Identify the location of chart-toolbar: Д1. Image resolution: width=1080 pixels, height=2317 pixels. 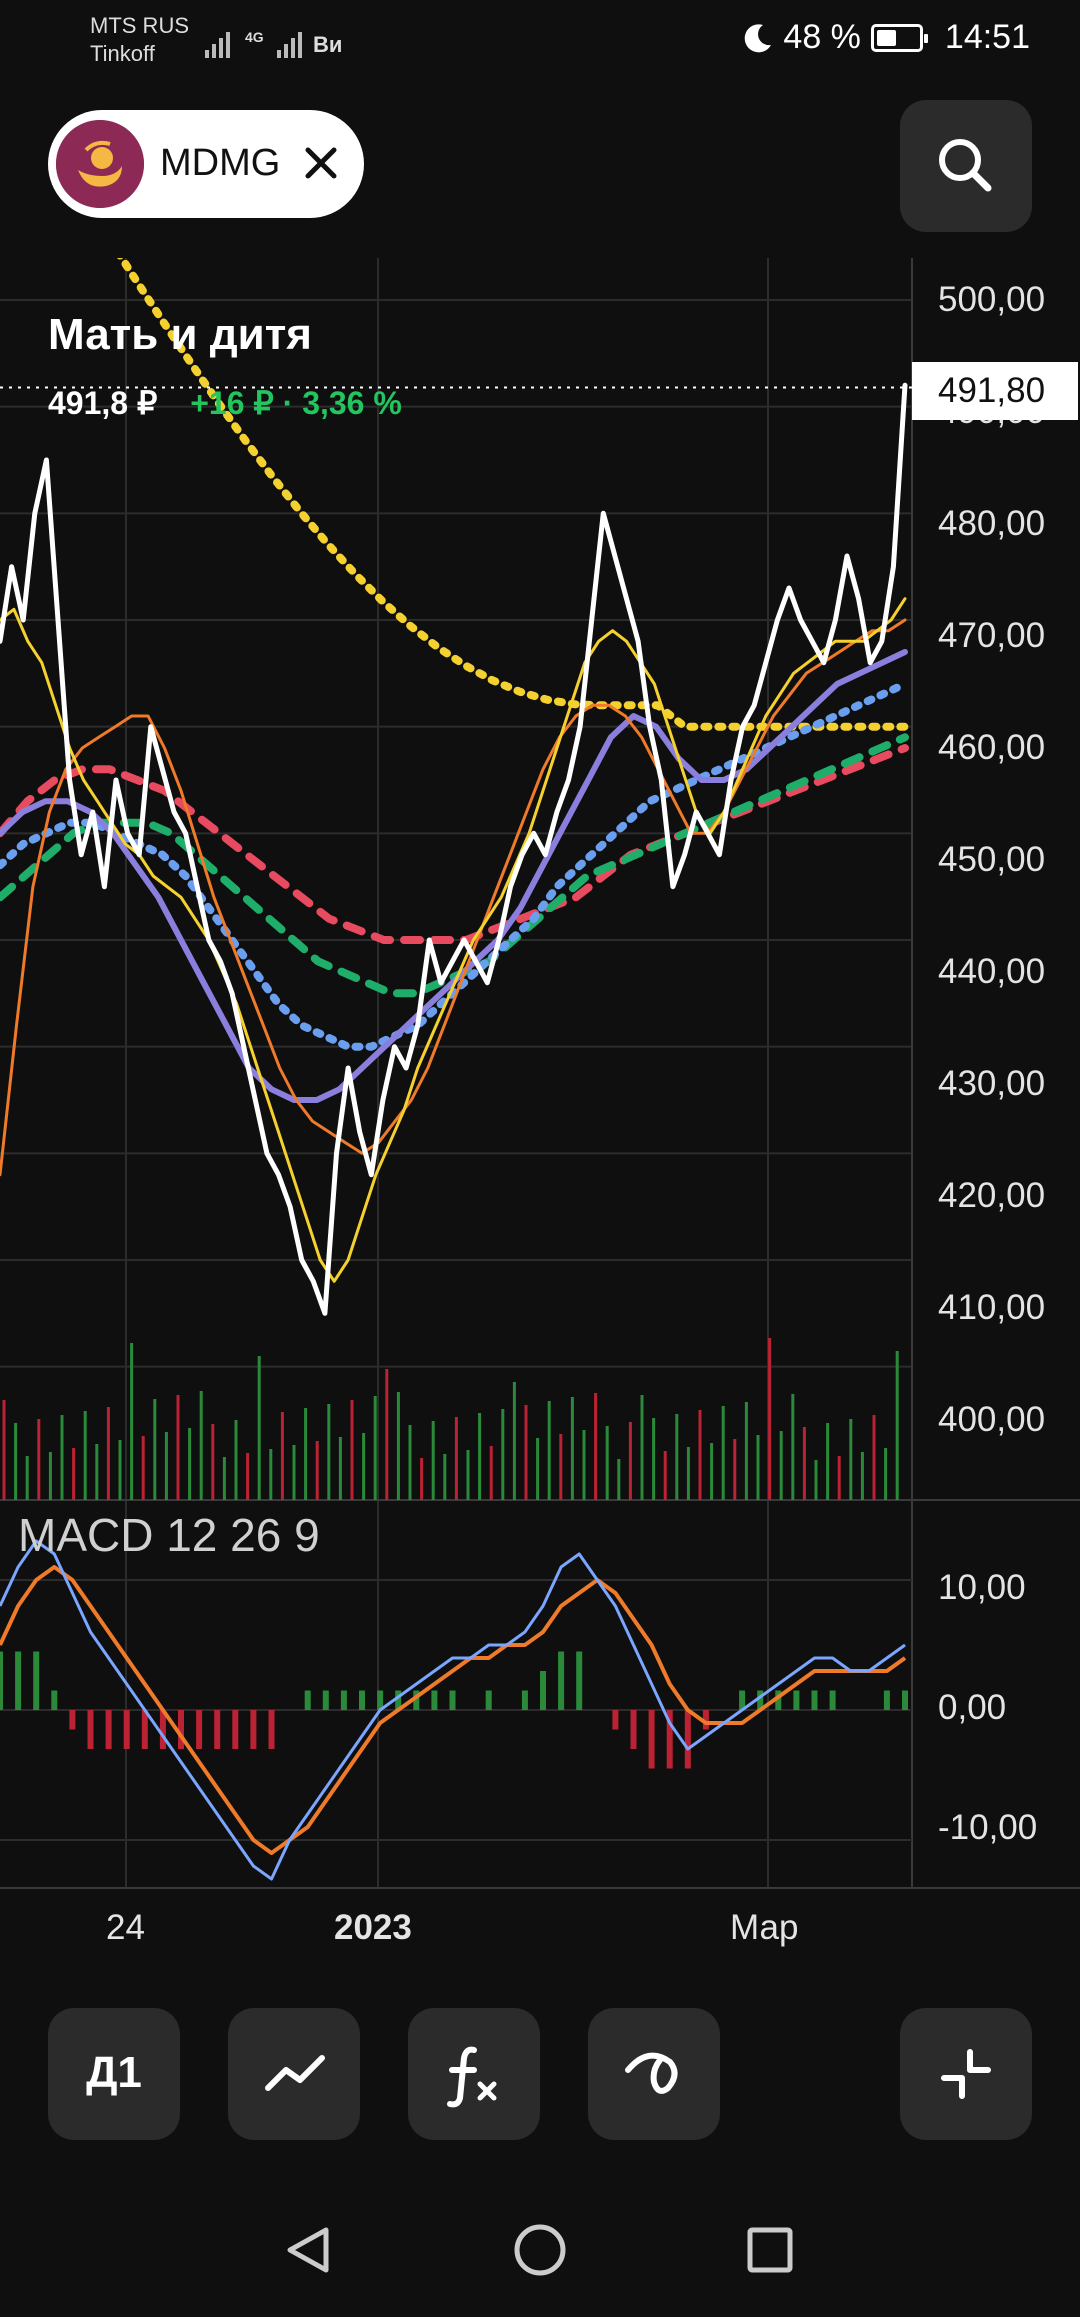
(540, 2074).